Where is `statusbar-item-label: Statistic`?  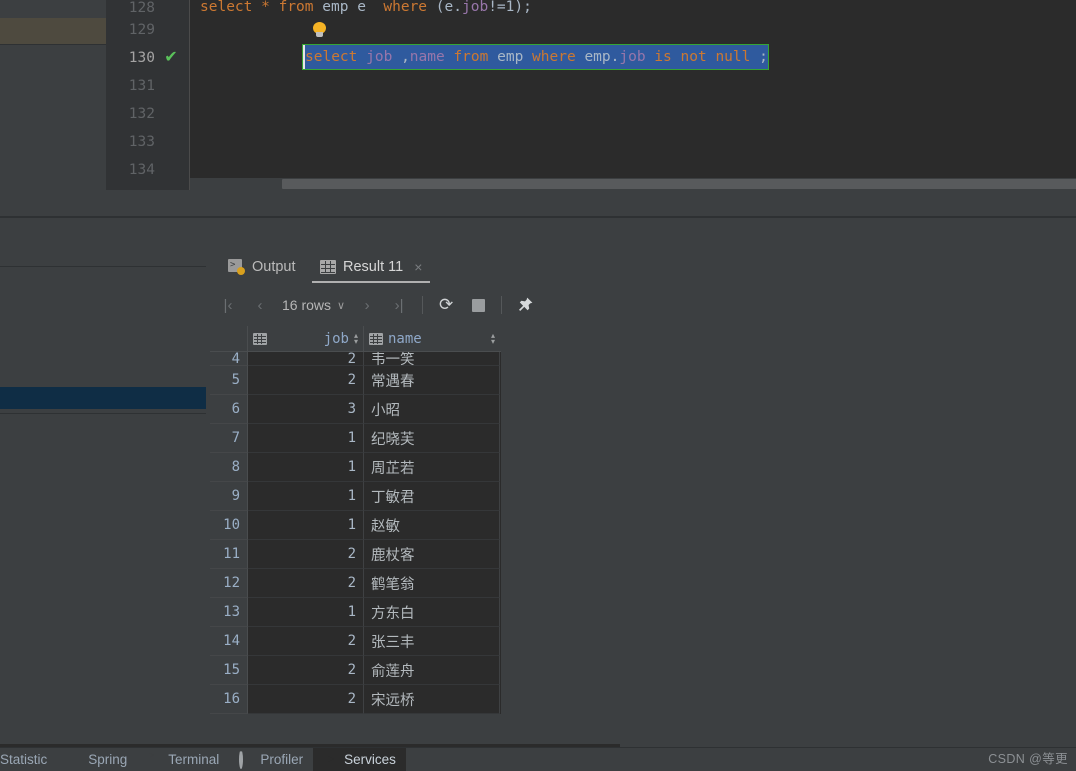
statusbar-item-label: Statistic is located at coordinates (24, 759).